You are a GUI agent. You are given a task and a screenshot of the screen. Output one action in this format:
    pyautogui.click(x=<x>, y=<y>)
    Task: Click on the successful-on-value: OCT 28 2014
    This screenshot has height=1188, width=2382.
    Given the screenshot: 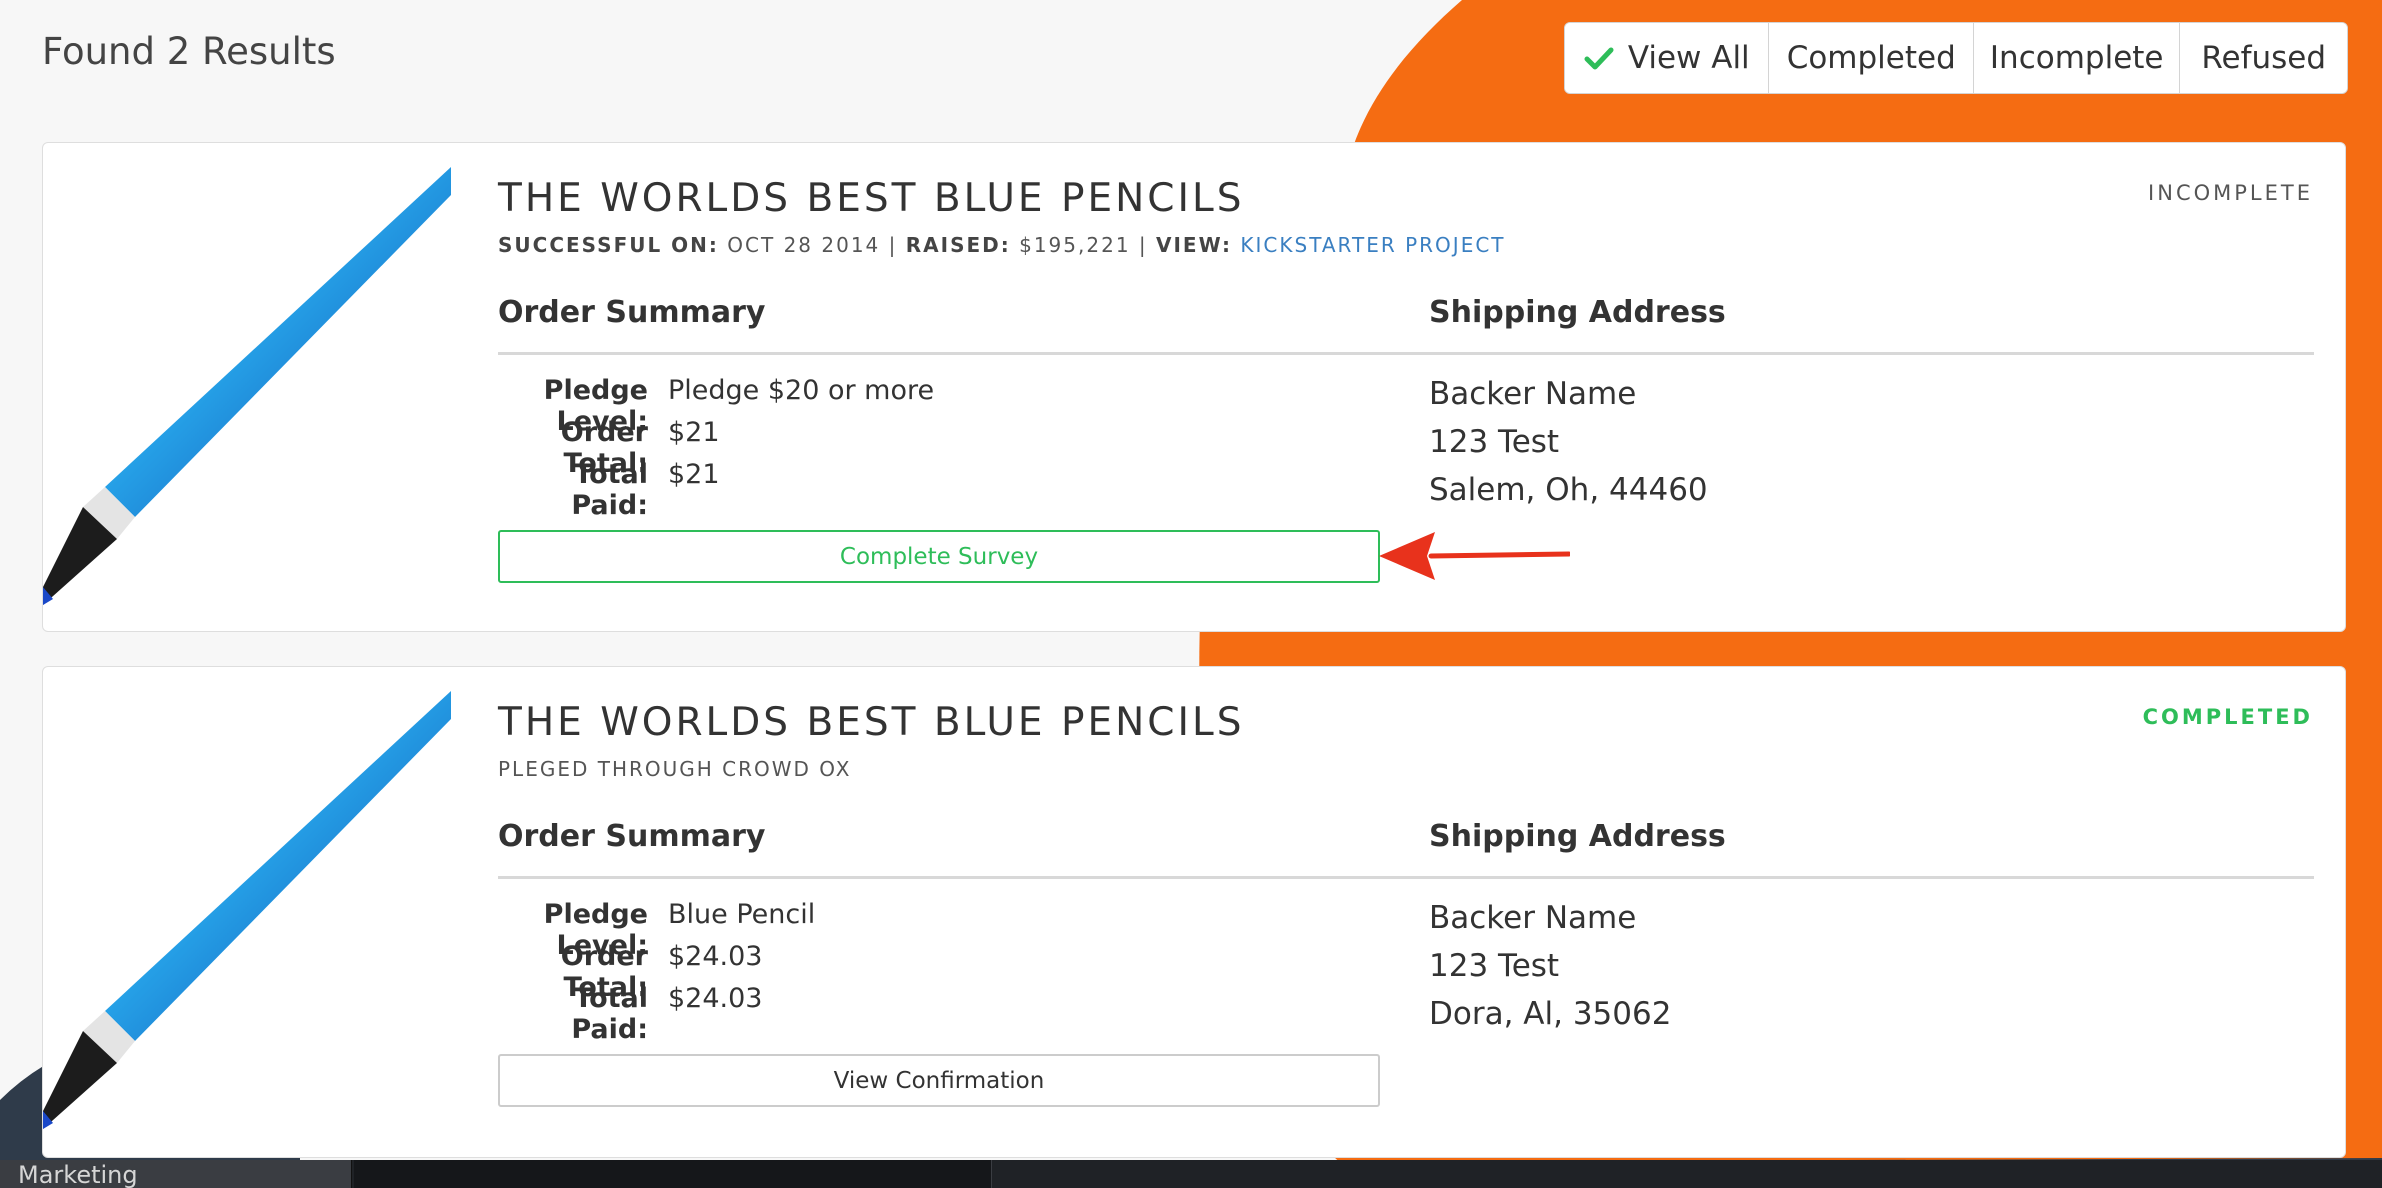 What is the action you would take?
    pyautogui.click(x=804, y=245)
    